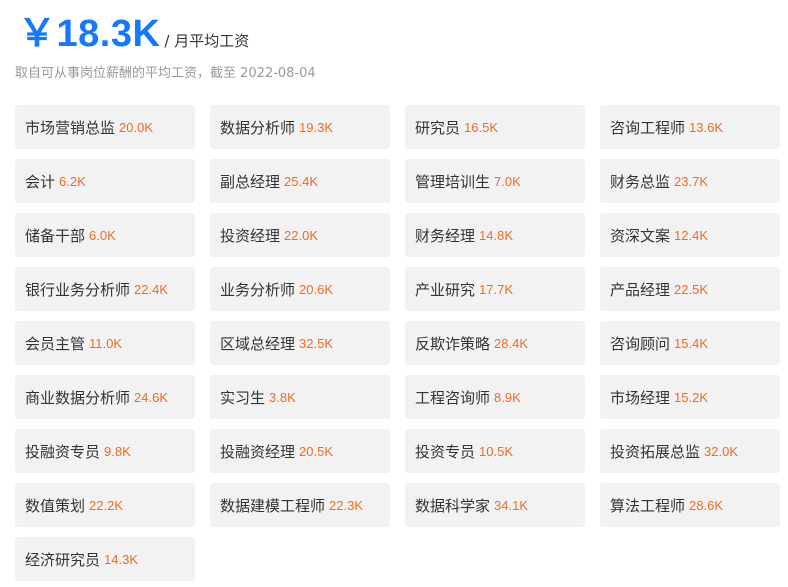 The image size is (788, 587). I want to click on job-item: 实习生 3.8K, so click(300, 397).